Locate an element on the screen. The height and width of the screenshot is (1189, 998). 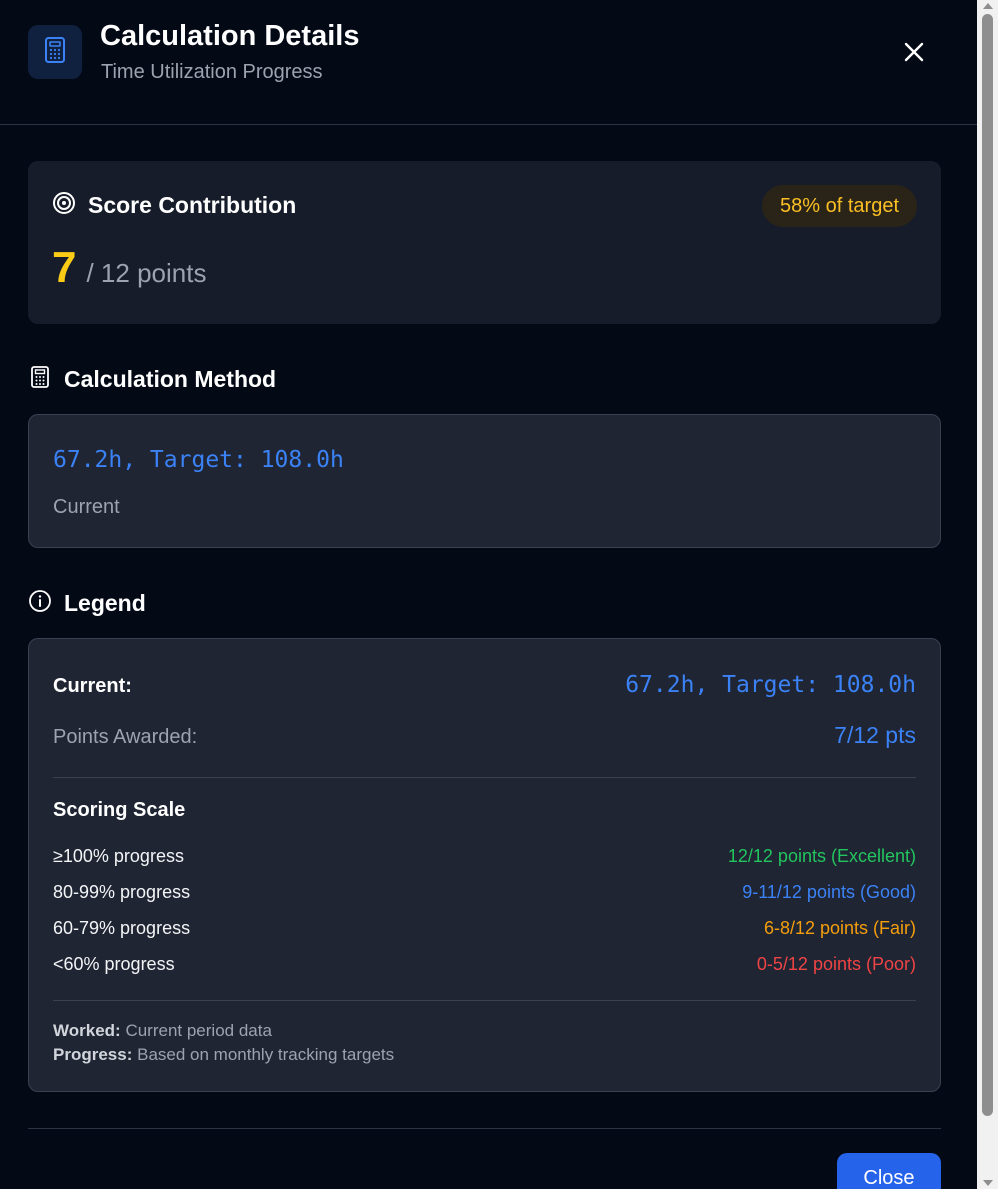
score-heading: Score Contribution is located at coordinates (174, 205).